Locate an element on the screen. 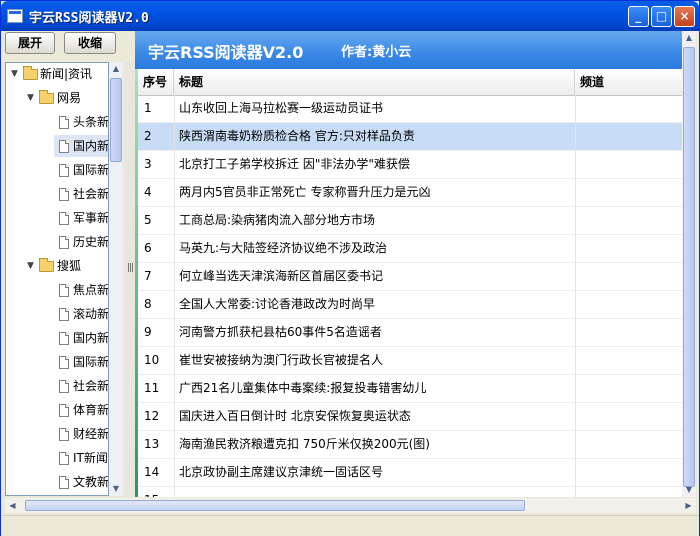 This screenshot has width=700, height=536. status-bar is located at coordinates (350, 525).